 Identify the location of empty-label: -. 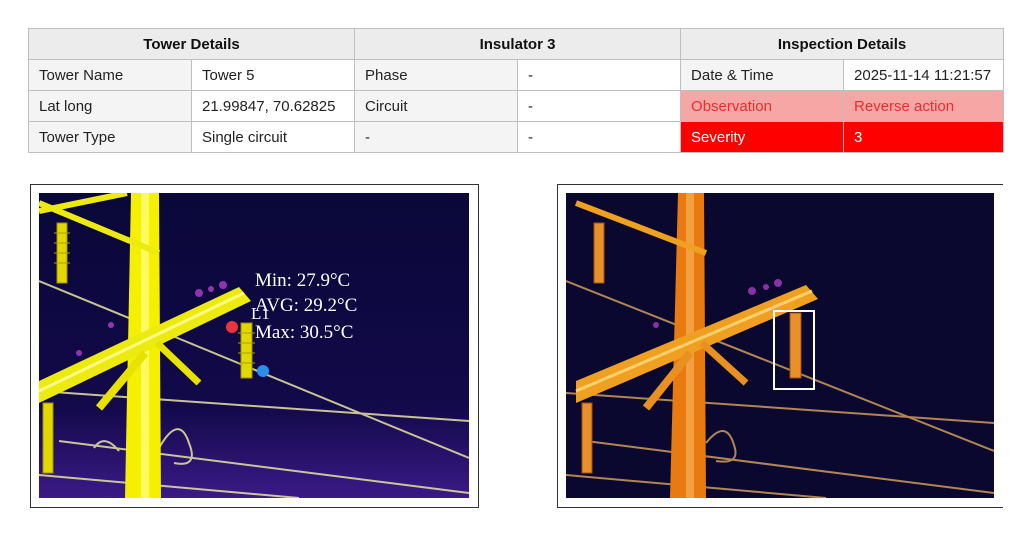
(436, 137).